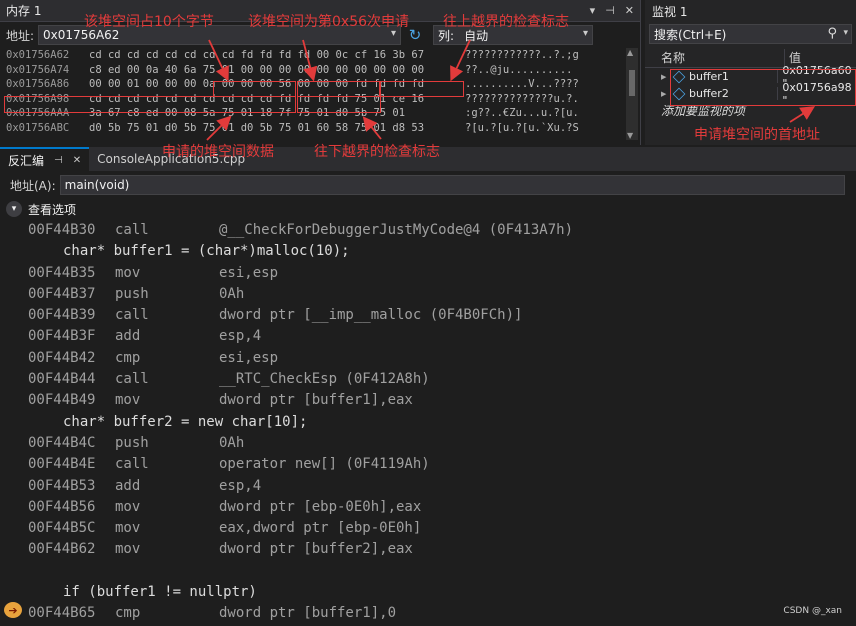 This screenshot has width=856, height=626. I want to click on asm-operands: dword ptr [buffer1],0, so click(308, 613).